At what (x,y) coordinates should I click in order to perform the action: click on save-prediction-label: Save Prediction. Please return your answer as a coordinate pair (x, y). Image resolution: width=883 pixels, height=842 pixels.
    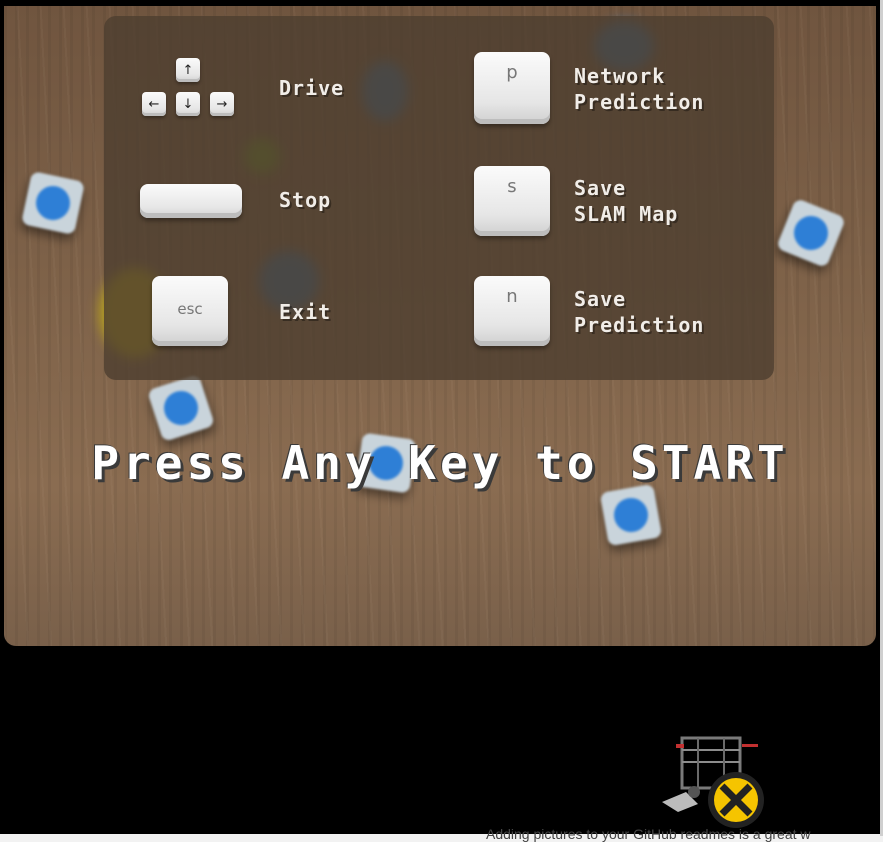
    Looking at the image, I should click on (639, 312).